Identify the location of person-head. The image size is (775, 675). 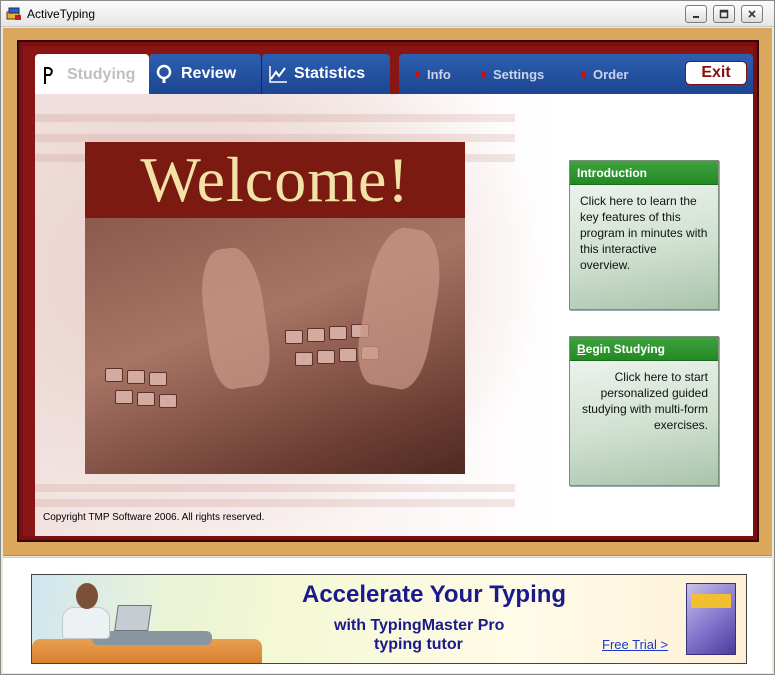
(87, 596).